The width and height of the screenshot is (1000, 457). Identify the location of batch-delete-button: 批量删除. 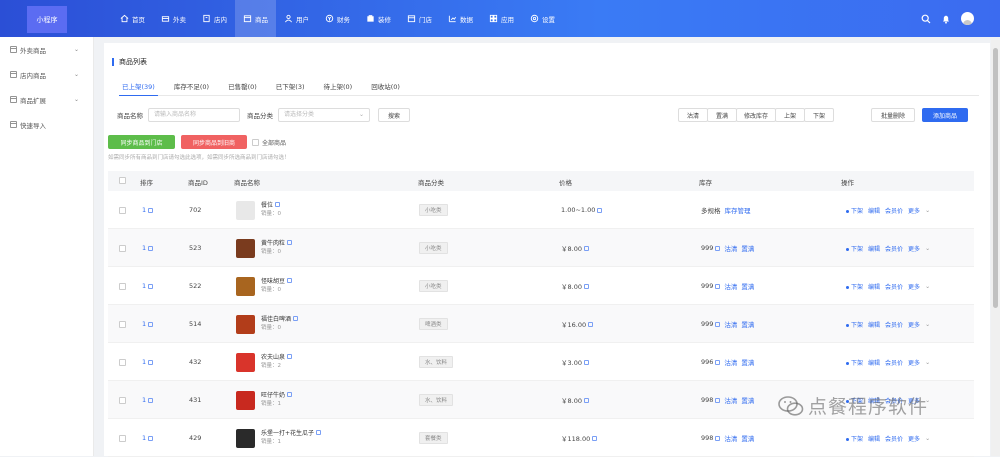
(893, 115).